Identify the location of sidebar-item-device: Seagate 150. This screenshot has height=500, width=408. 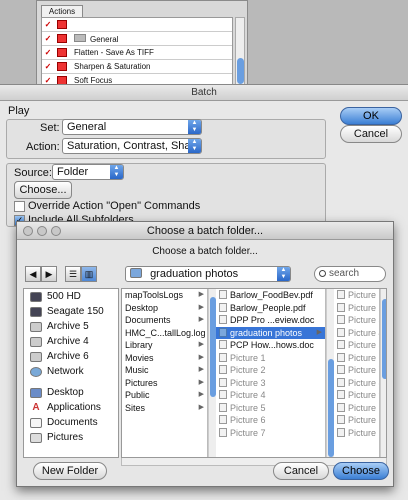
(71, 311).